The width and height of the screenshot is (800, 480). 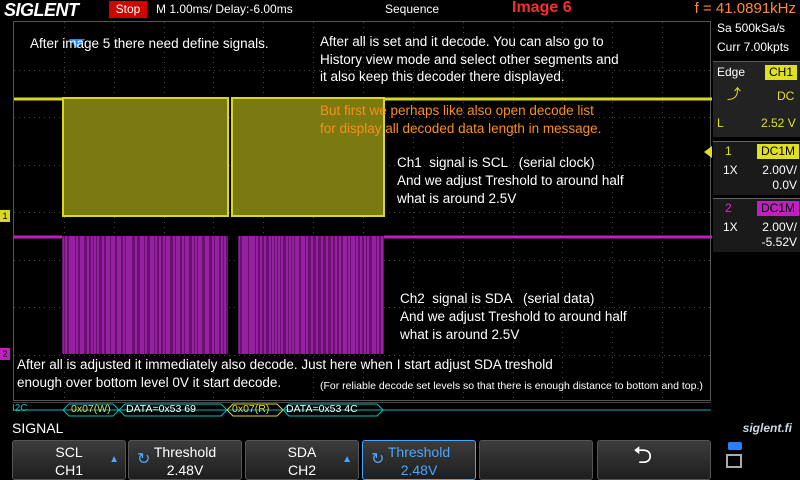 What do you see at coordinates (756, 168) in the screenshot?
I see `ch1-settings-panel: 1 DC1M 1X 2.00V/ 0.0V` at bounding box center [756, 168].